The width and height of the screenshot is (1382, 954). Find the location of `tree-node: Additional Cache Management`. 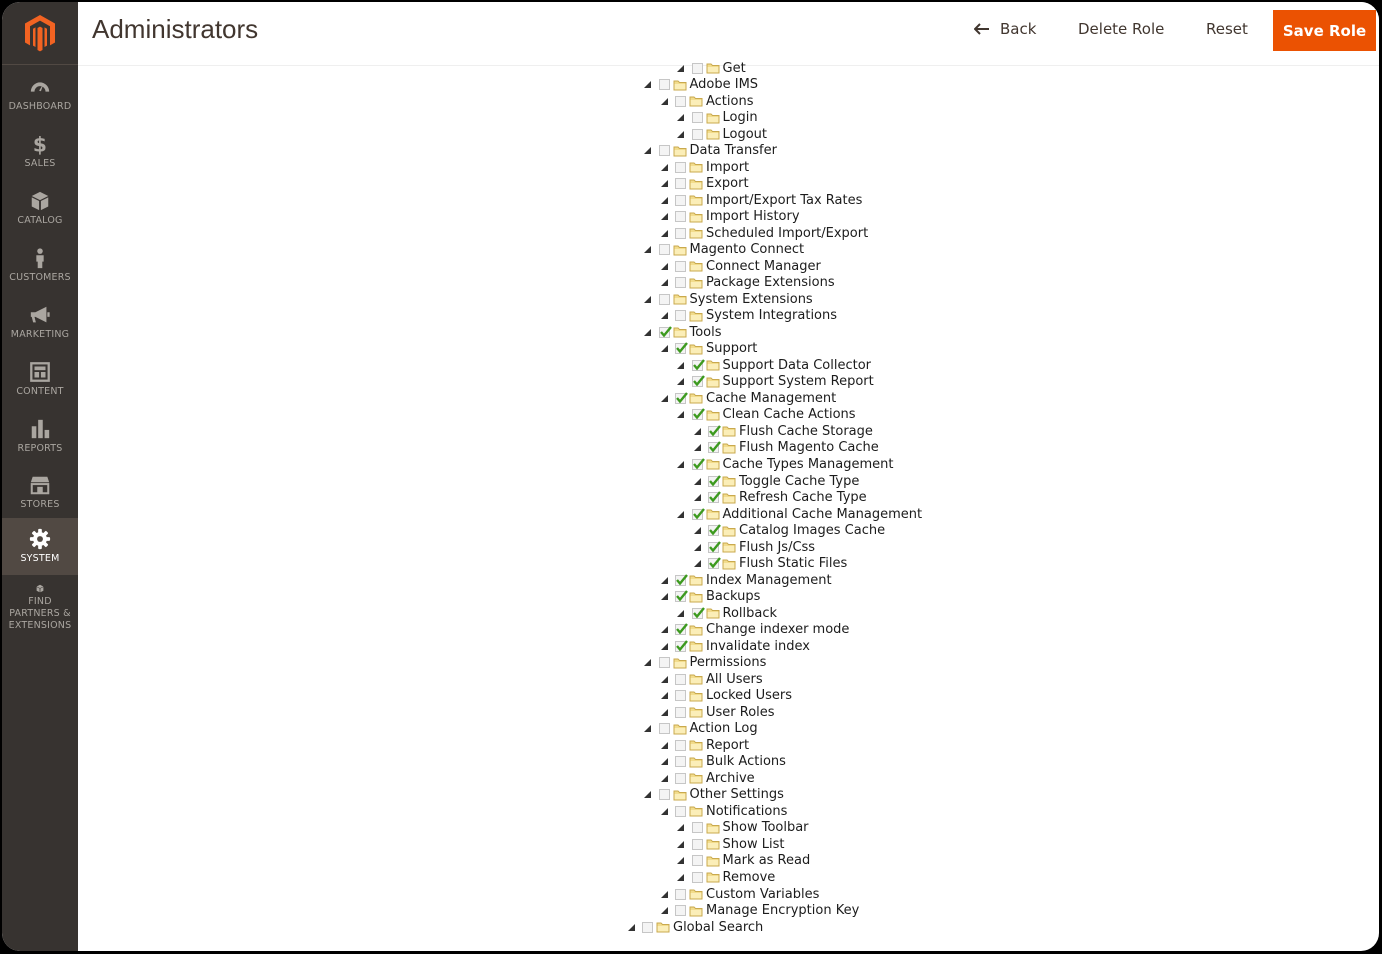

tree-node: Additional Cache Management is located at coordinates (799, 514).